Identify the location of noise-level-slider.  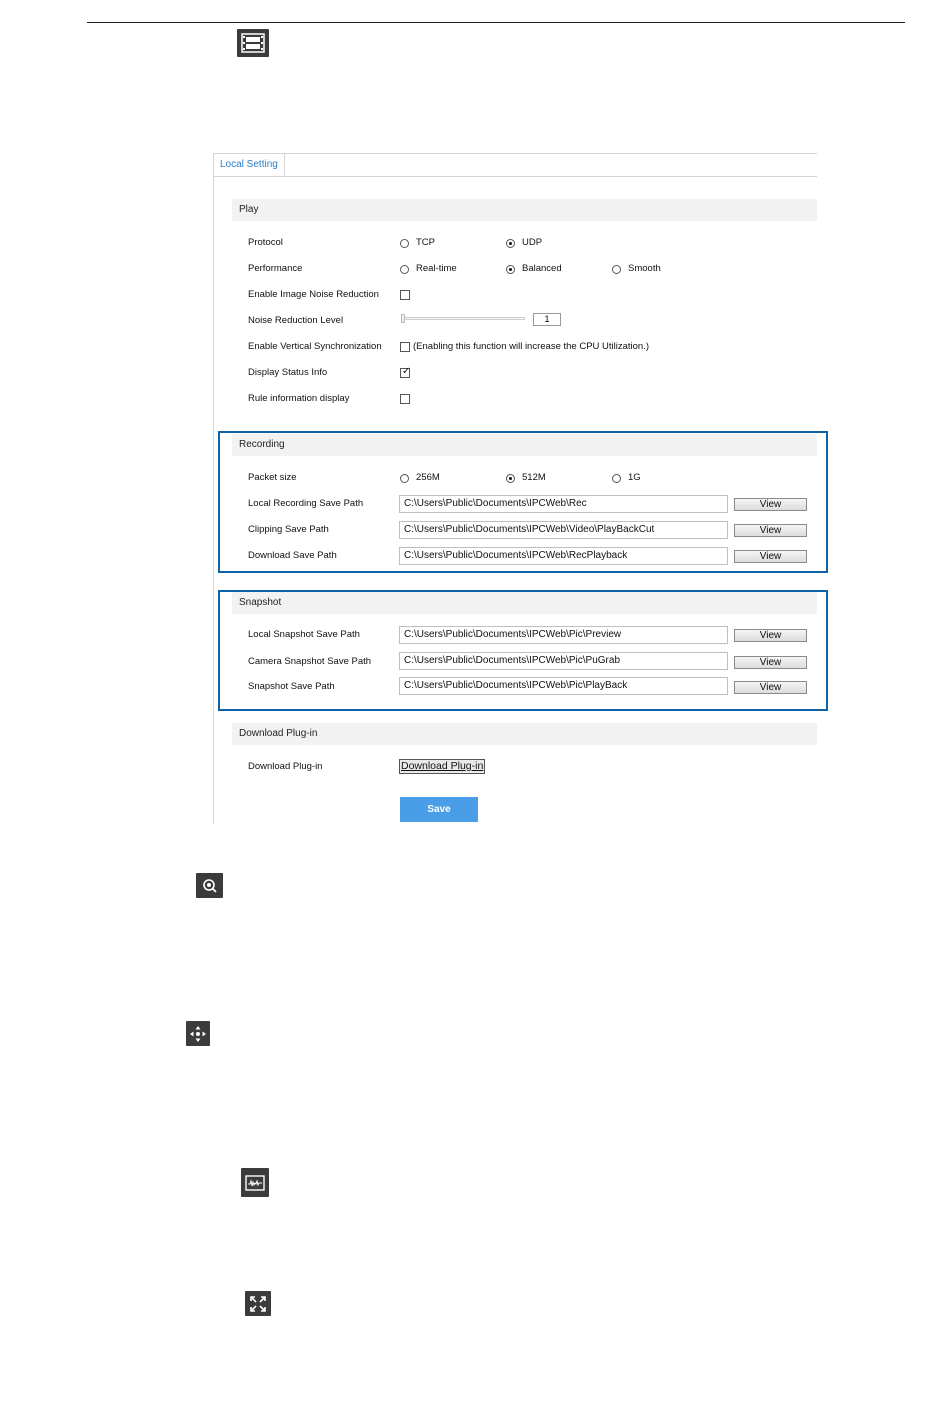
(463, 318).